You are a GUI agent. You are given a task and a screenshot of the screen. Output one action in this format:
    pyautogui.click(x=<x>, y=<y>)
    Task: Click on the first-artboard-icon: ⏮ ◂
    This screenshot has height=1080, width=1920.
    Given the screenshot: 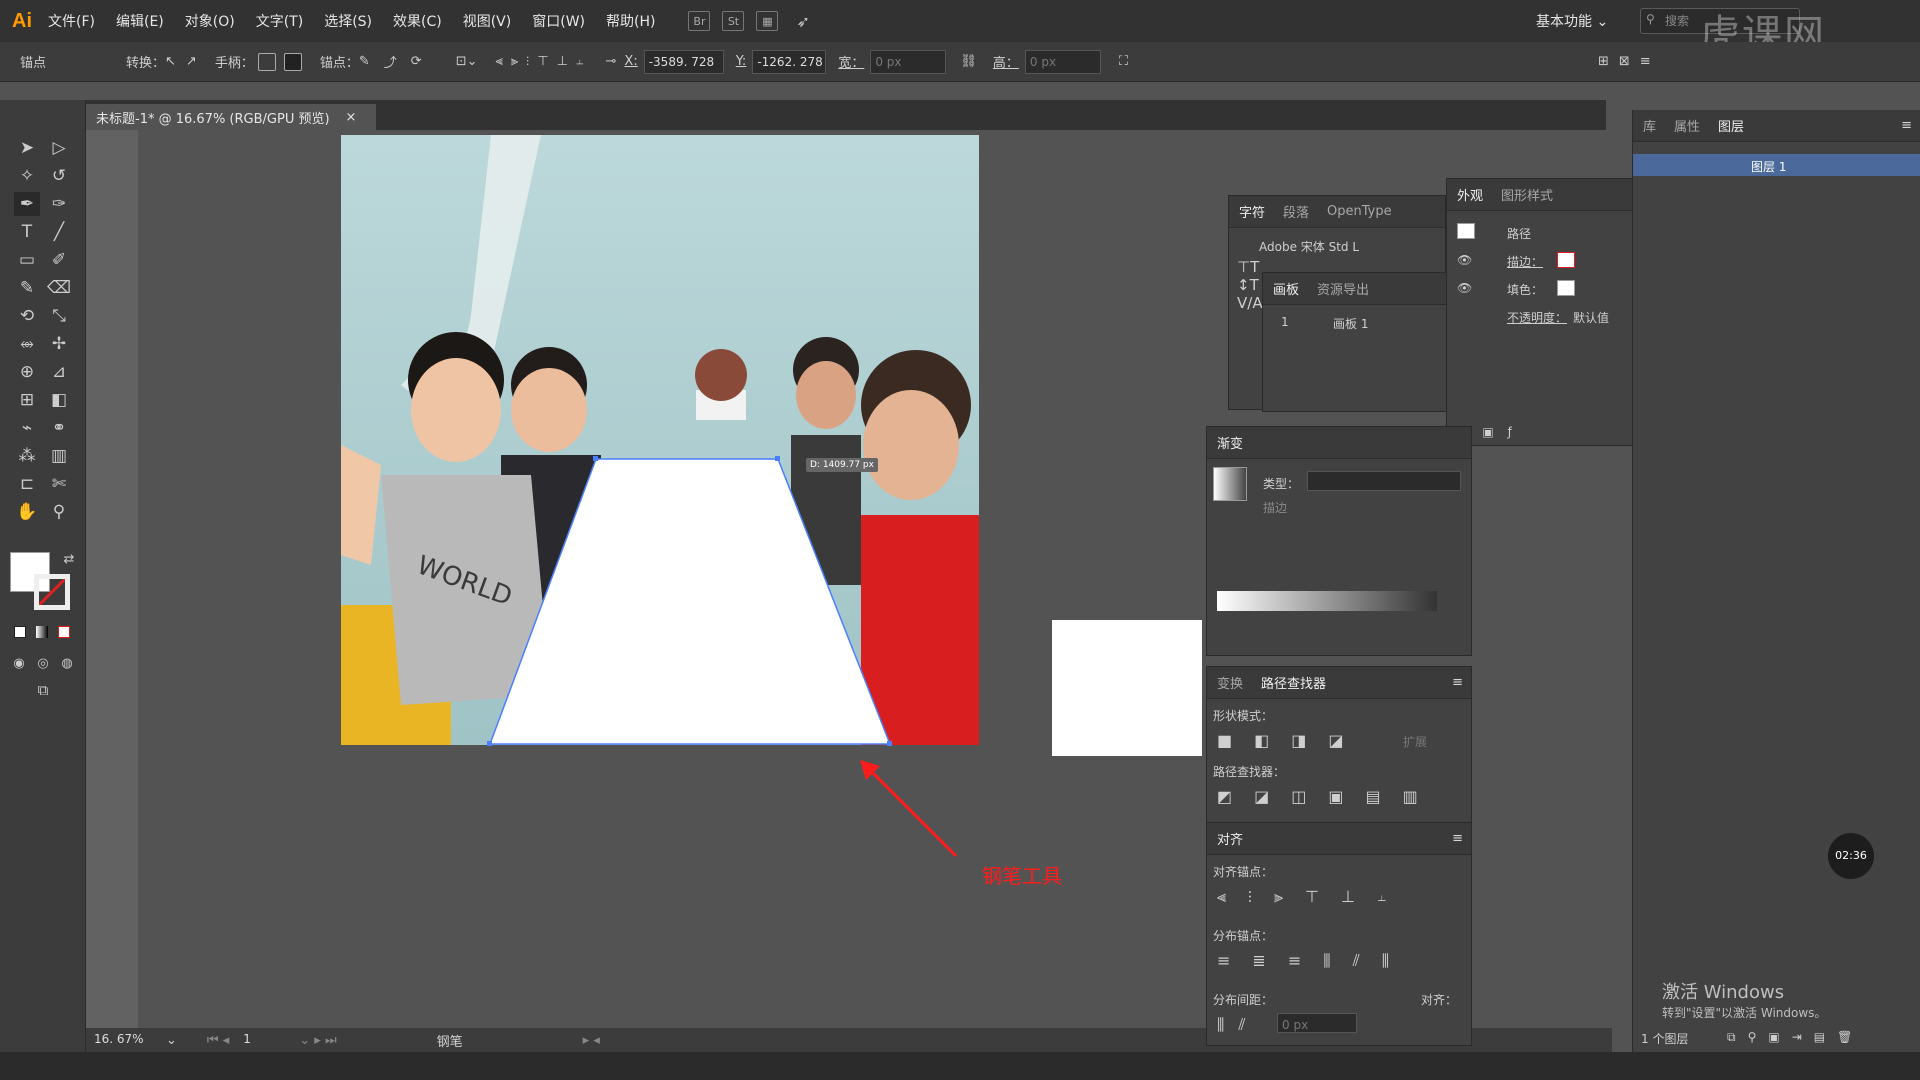 What is the action you would take?
    pyautogui.click(x=218, y=1040)
    